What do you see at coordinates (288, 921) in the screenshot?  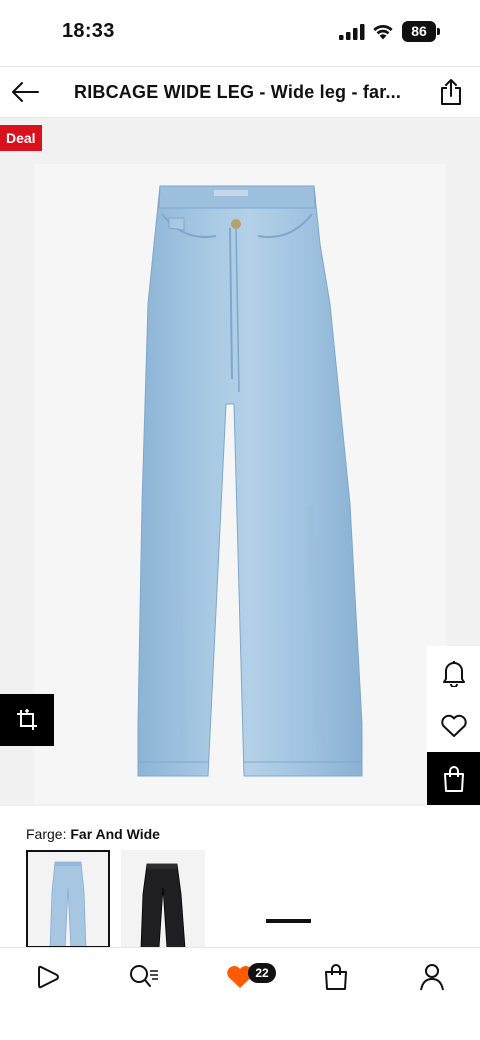 I see `carousel-pager` at bounding box center [288, 921].